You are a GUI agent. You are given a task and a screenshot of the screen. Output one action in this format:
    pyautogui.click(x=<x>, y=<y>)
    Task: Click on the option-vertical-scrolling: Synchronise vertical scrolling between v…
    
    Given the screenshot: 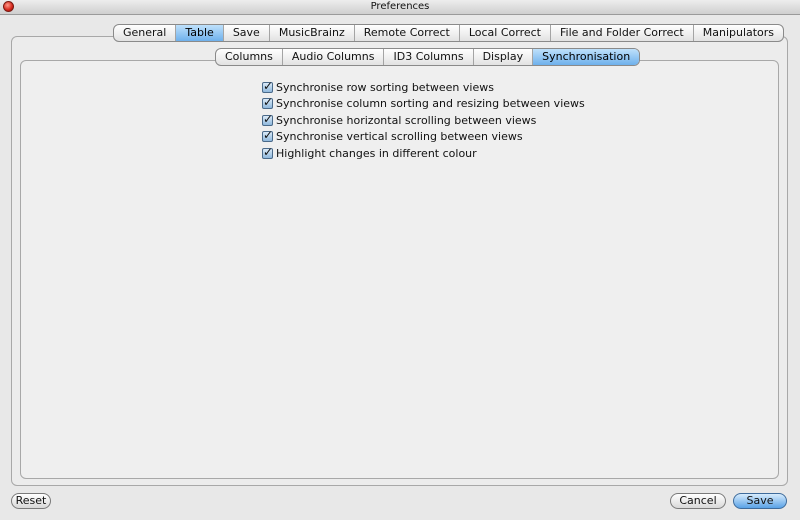 What is the action you would take?
    pyautogui.click(x=423, y=137)
    